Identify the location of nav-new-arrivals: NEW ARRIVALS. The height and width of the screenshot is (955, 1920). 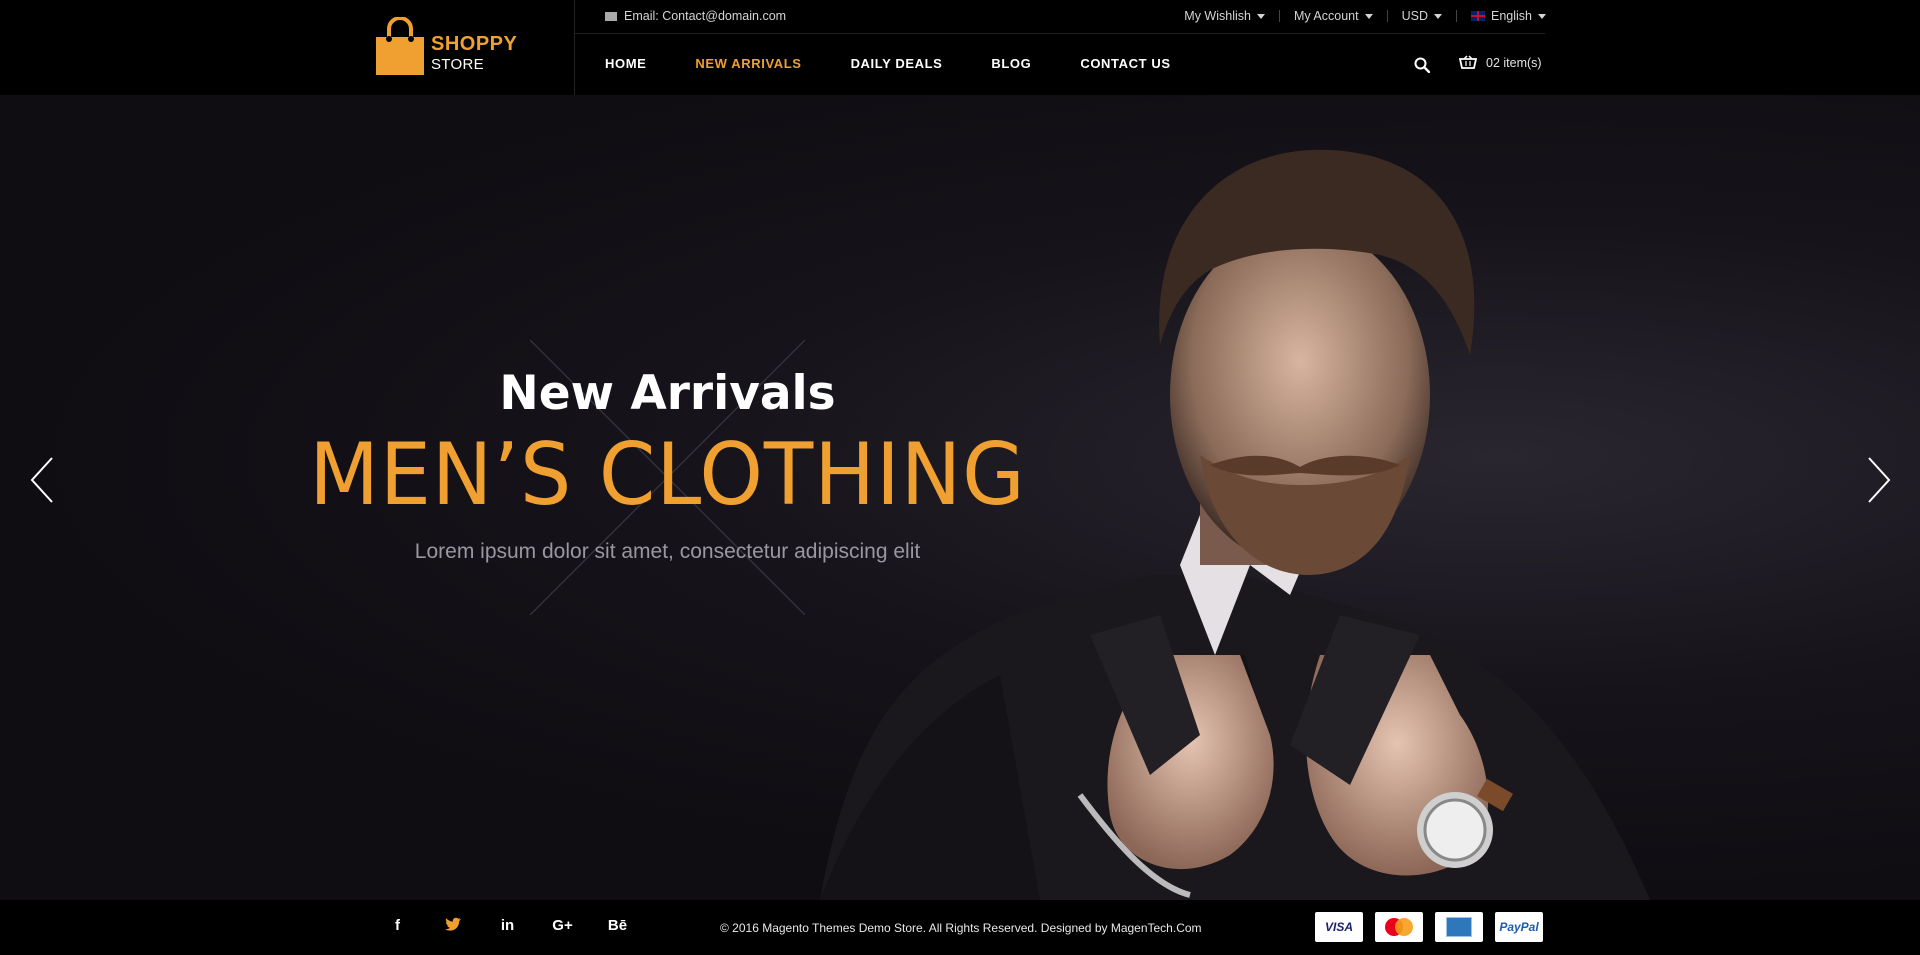
(748, 63).